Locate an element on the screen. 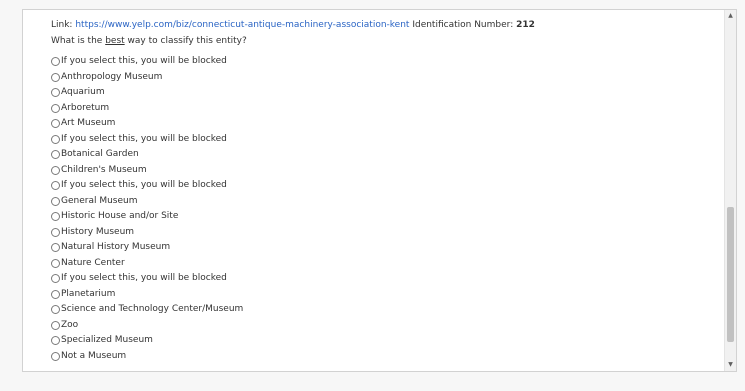 The width and height of the screenshot is (745, 391). option-item: Science and Technology Center/Museum is located at coordinates (383, 310).